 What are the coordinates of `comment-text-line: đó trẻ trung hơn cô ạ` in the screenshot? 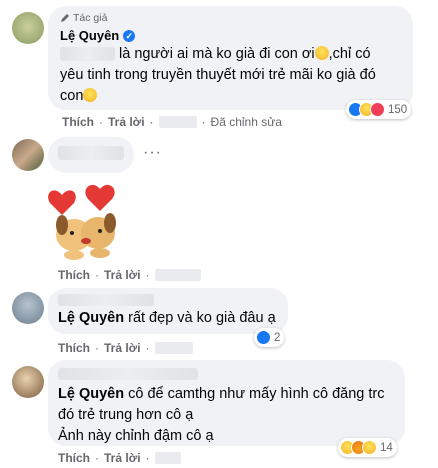 It's located at (126, 415).